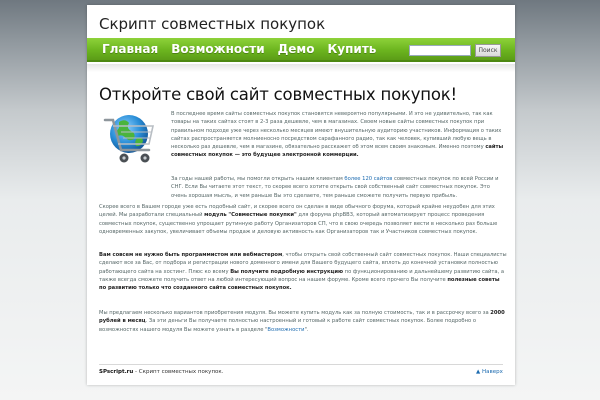 The height and width of the screenshot is (400, 600). I want to click on nav-item-demo: Демо, so click(296, 49).